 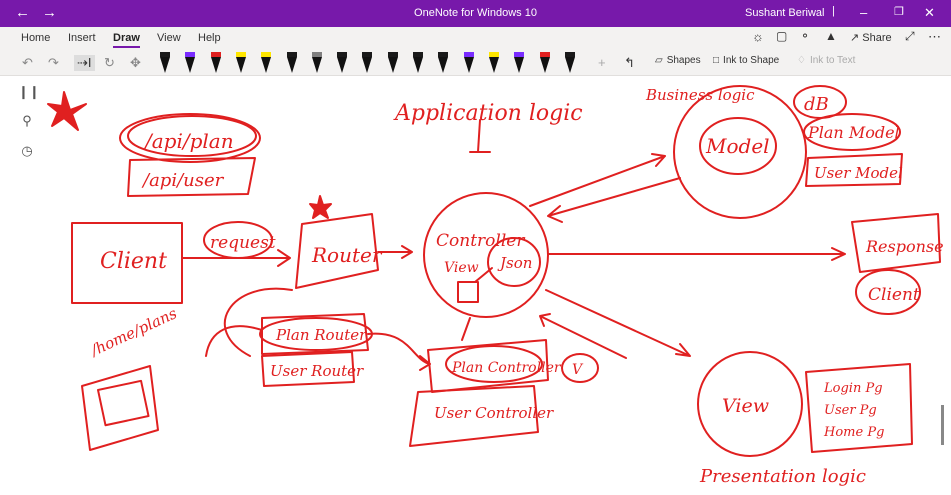 What do you see at coordinates (602, 62) in the screenshot?
I see `add-pen-icon: +` at bounding box center [602, 62].